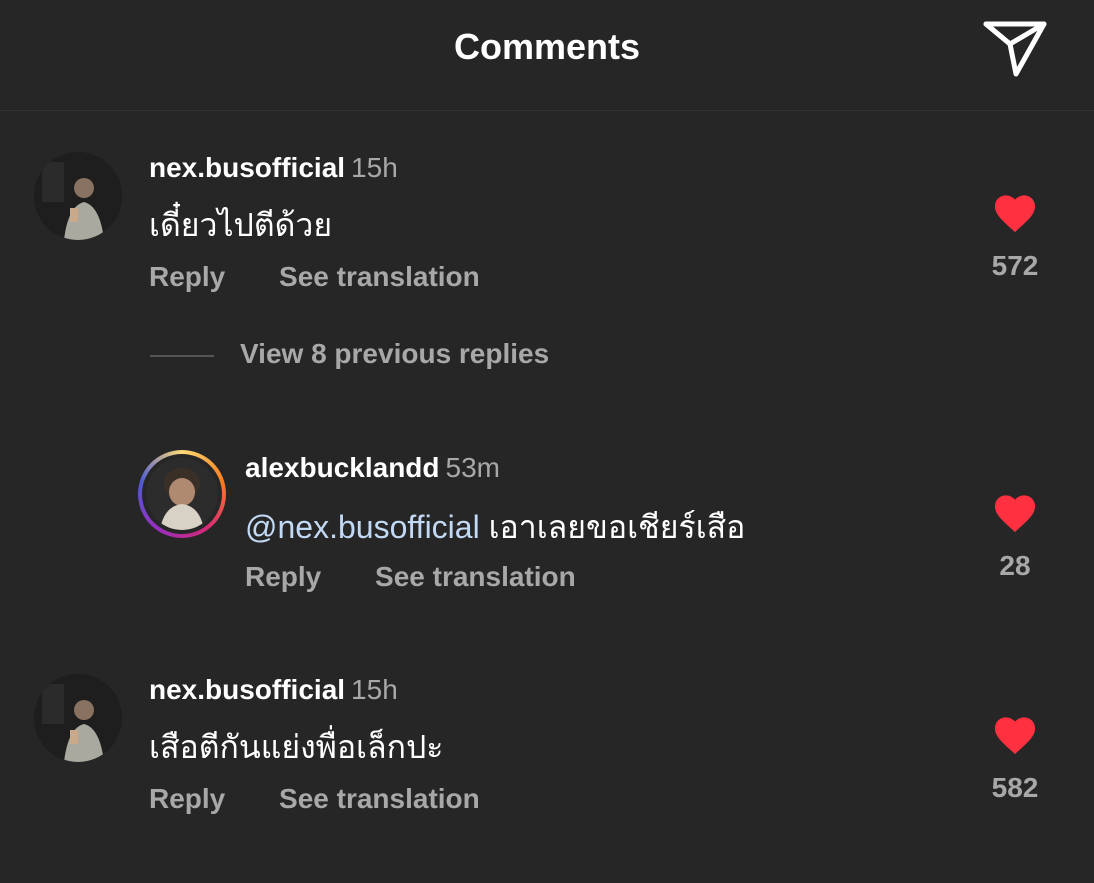 The width and height of the screenshot is (1094, 883). I want to click on comment-text: เดี๋ยวไปตีด้วย, so click(241, 225).